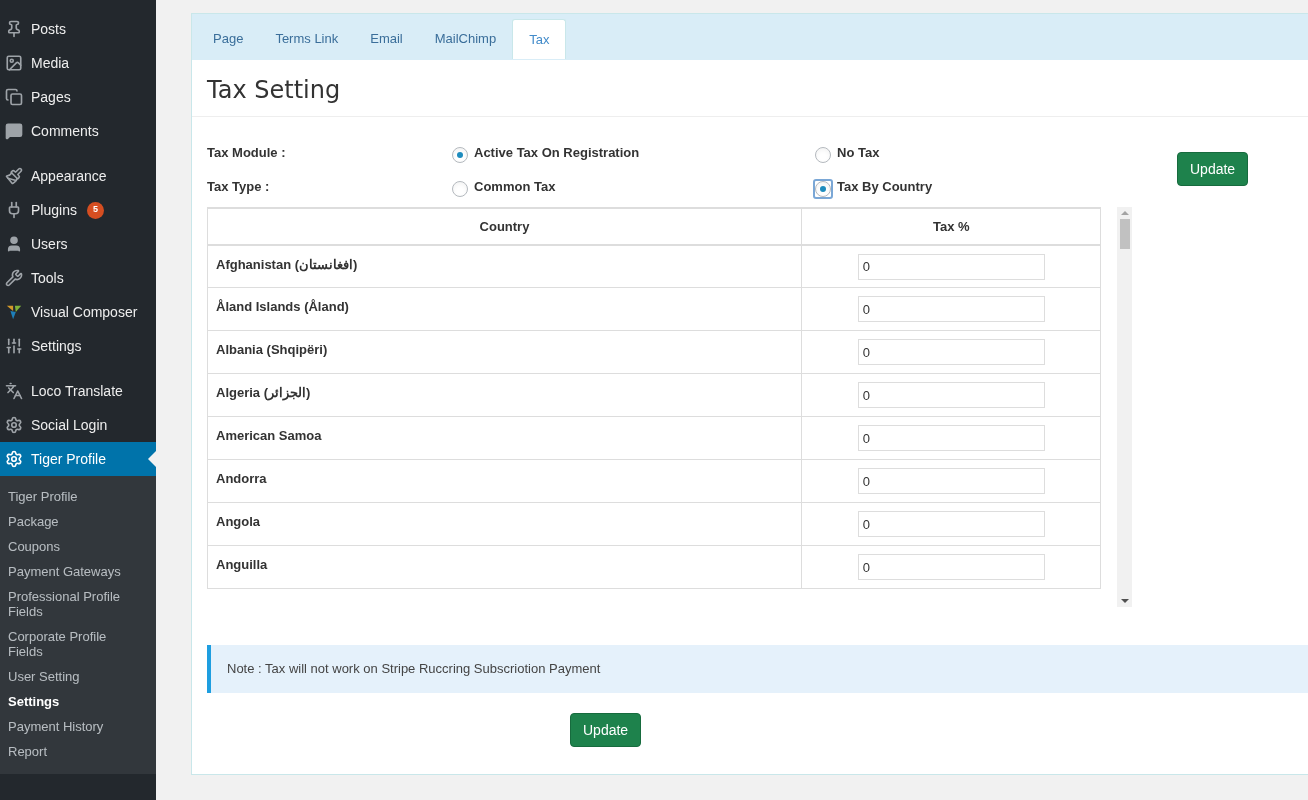 The width and height of the screenshot is (1308, 800). Describe the element at coordinates (78, 131) in the screenshot. I see `sidebar-item: Comments` at that location.